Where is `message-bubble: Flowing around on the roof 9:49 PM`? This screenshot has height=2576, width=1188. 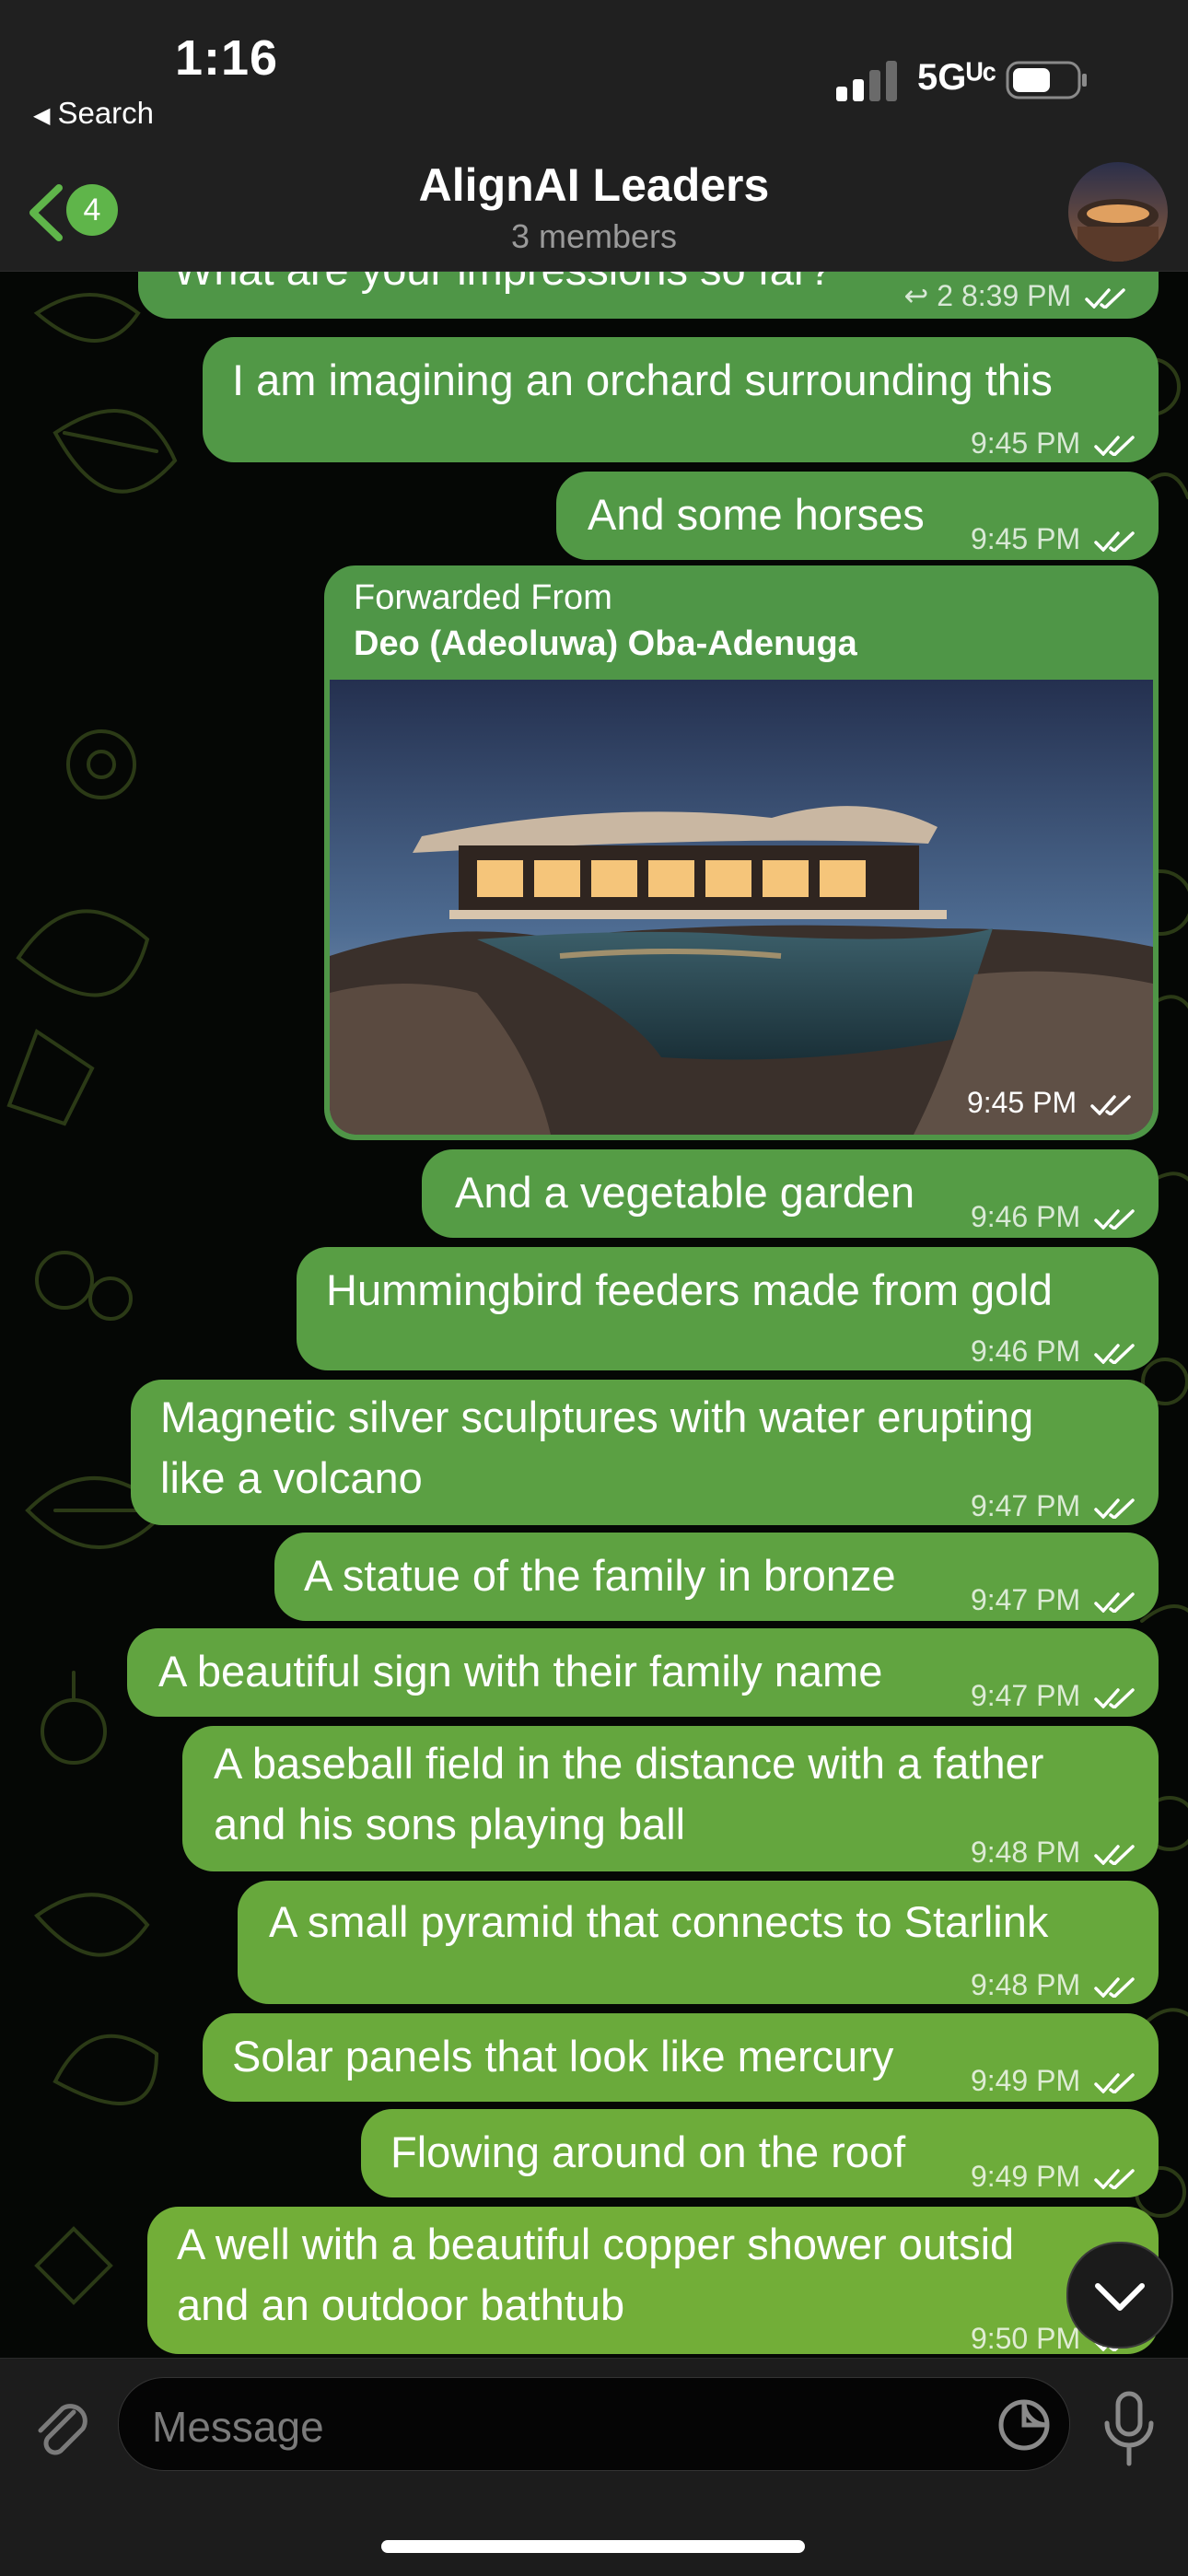 message-bubble: Flowing around on the roof 9:49 PM is located at coordinates (760, 2153).